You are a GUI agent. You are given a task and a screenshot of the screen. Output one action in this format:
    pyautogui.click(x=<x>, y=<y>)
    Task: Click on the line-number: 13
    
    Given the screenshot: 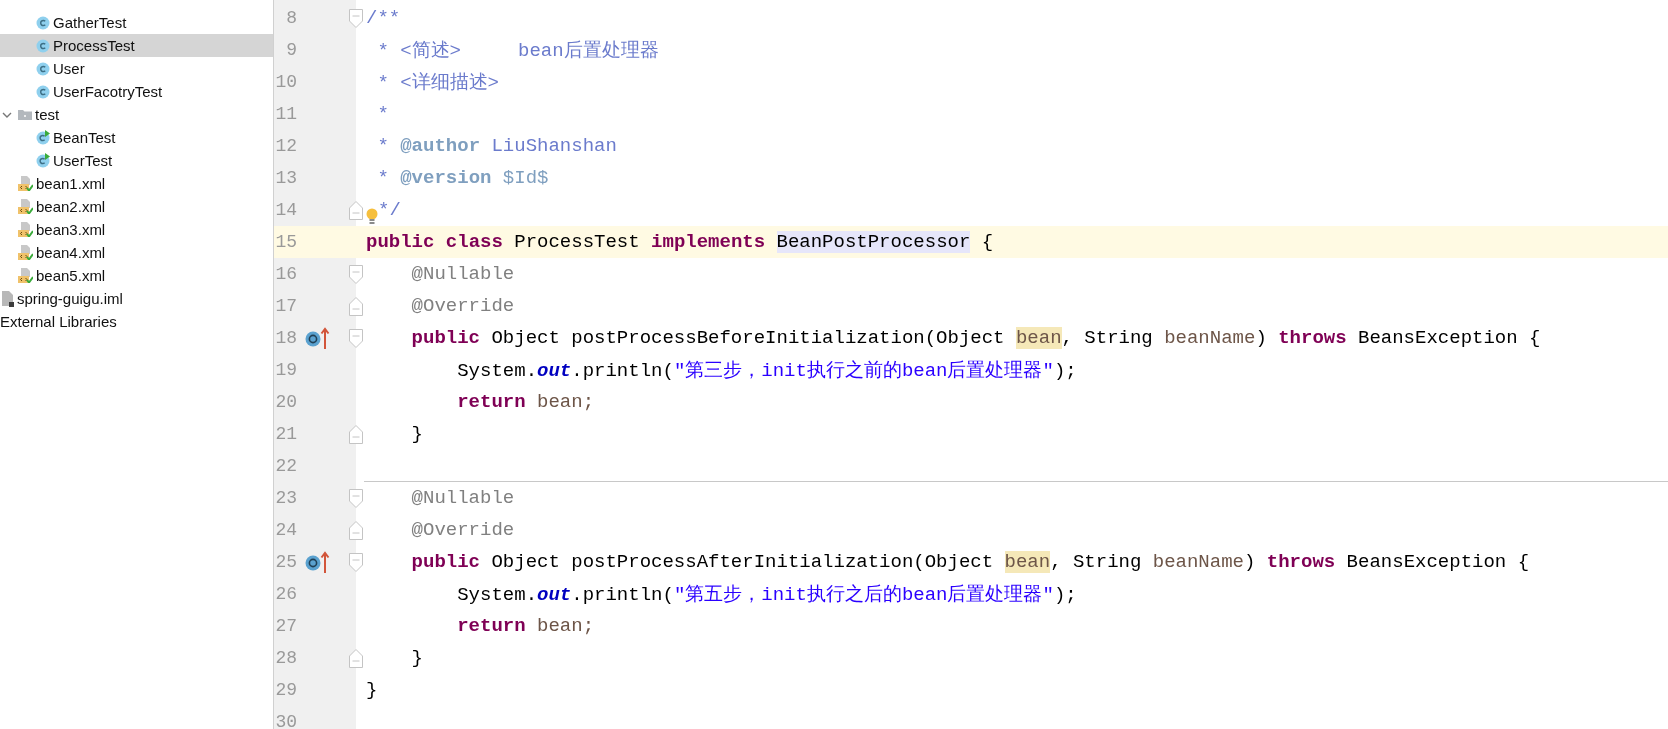 What is the action you would take?
    pyautogui.click(x=285, y=178)
    